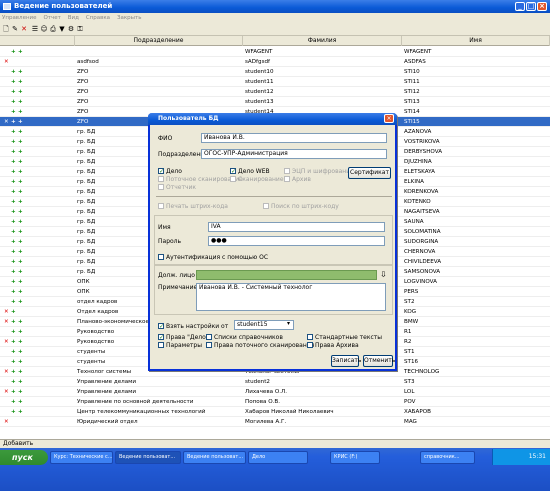  Describe the element at coordinates (129, 18) in the screenshot. I see `menu-item-close: Закрыть` at that location.